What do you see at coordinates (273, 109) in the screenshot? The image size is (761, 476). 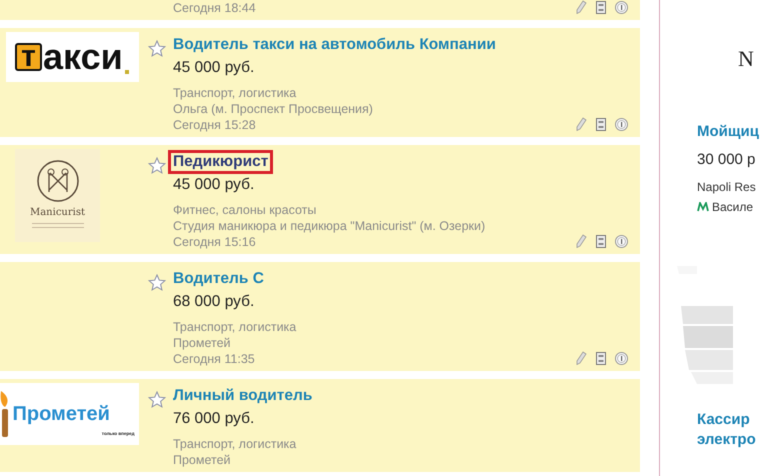 I see `employer-text: Ольга (м. Проспект Просвещения)` at bounding box center [273, 109].